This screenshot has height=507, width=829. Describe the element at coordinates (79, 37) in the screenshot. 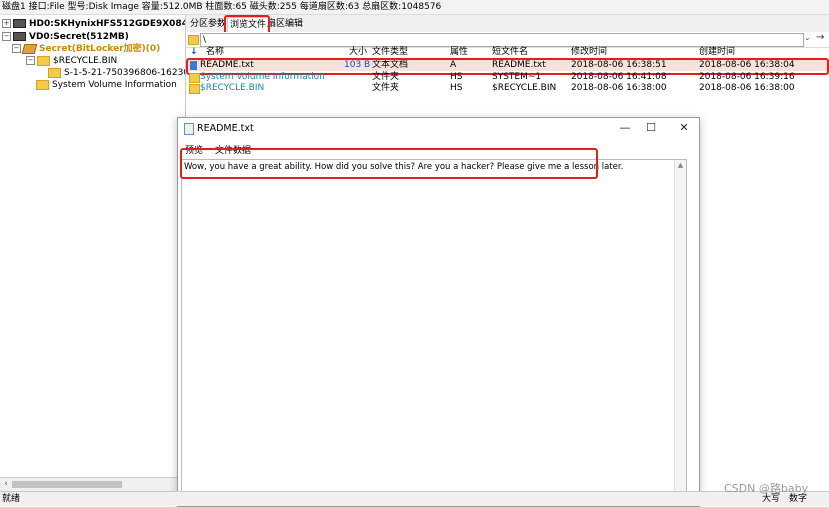

I see `tree-item-label: VD0:Secret(512MB)` at that location.